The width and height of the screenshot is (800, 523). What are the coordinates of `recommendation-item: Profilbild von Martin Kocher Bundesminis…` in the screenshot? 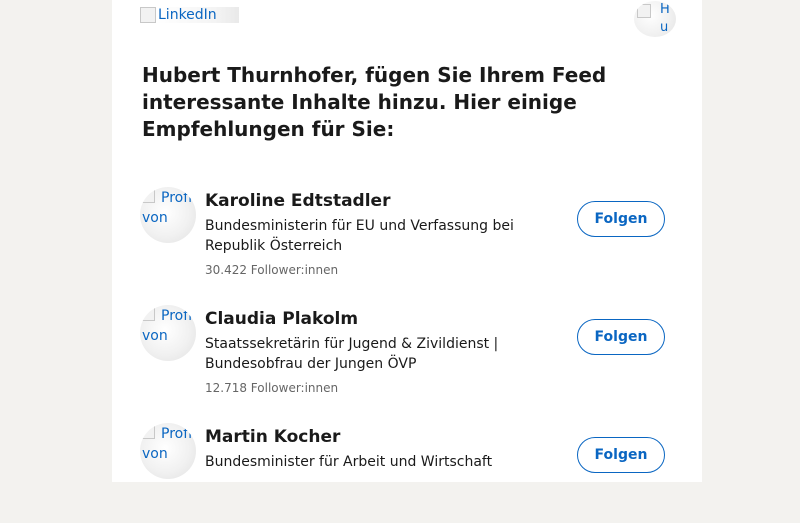 It's located at (410, 473).